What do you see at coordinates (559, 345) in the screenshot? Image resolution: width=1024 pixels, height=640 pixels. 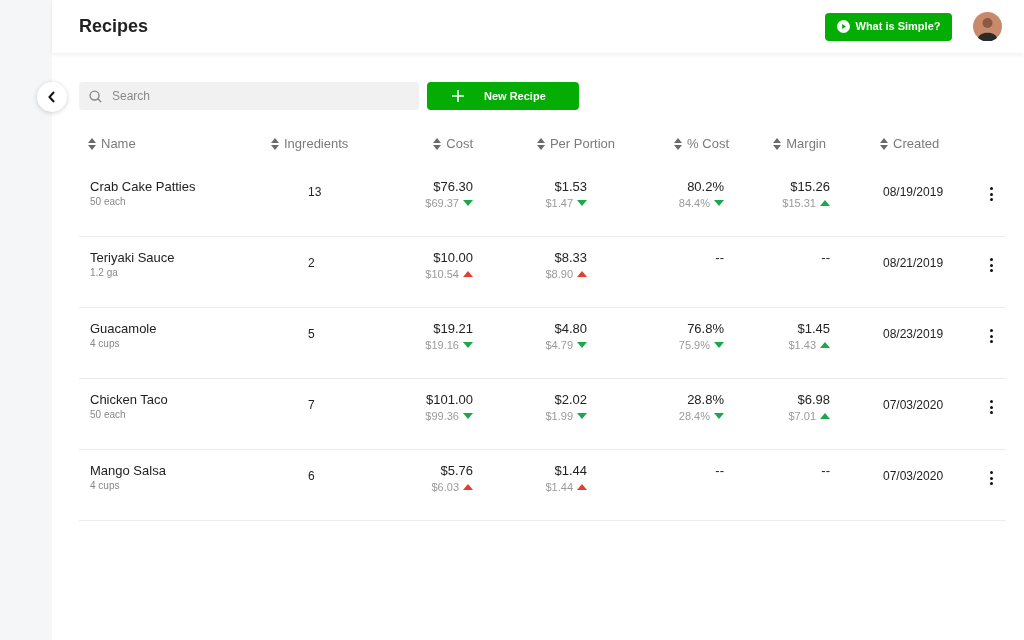 I see `previous-value-text: $4.79` at bounding box center [559, 345].